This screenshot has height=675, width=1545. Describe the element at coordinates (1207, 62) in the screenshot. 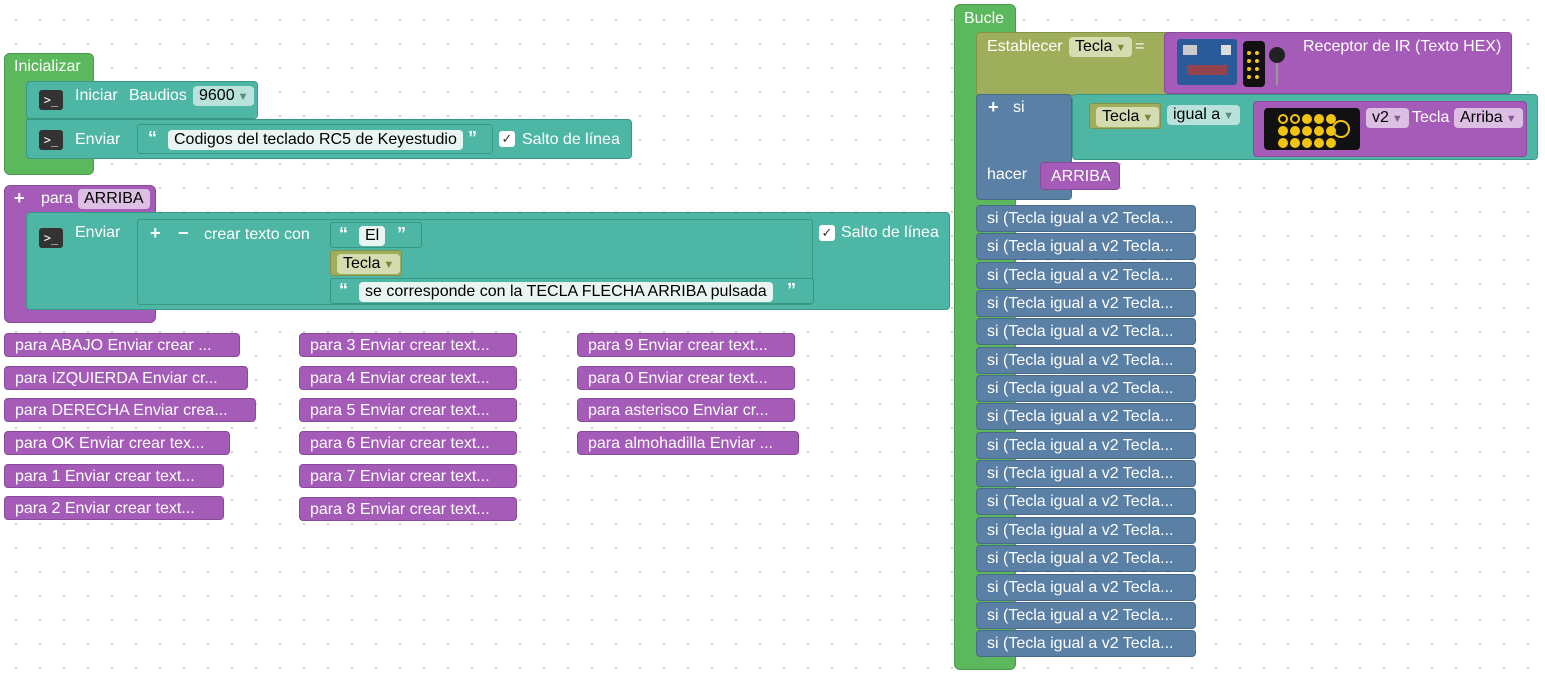

I see `arduino-board-icon` at that location.